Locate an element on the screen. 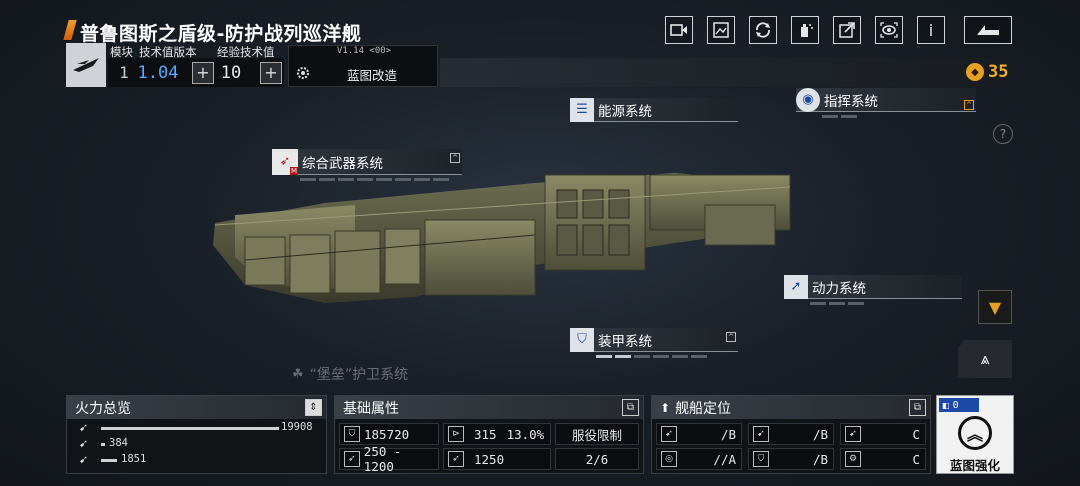 This screenshot has height=486, width=1080. base-attributes-expand-button: ⧉ is located at coordinates (630, 407).